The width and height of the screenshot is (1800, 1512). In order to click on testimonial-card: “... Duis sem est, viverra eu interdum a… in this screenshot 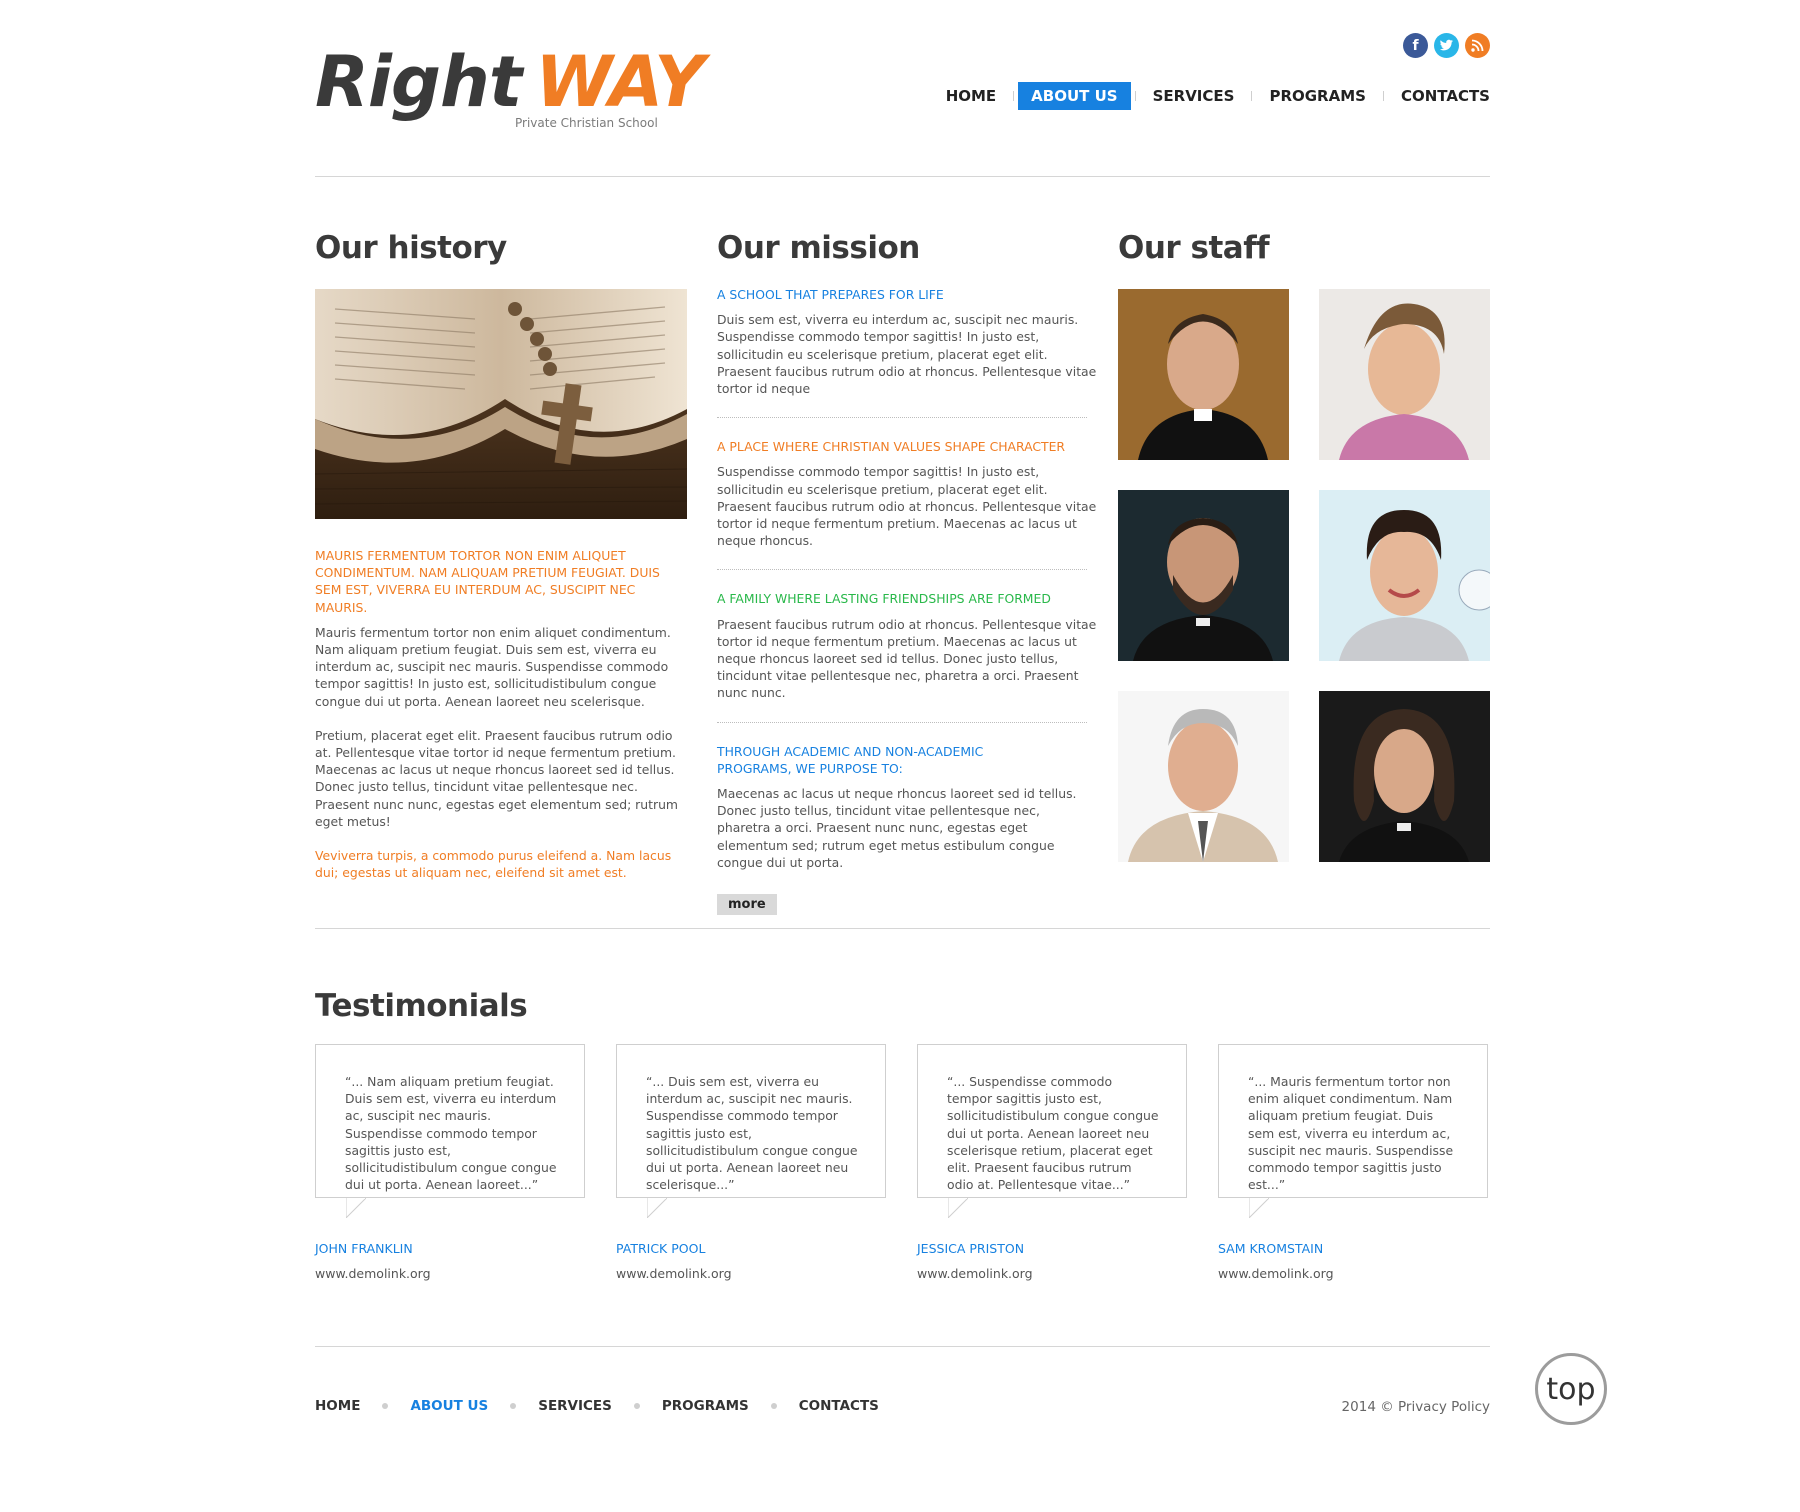, I will do `click(751, 1131)`.